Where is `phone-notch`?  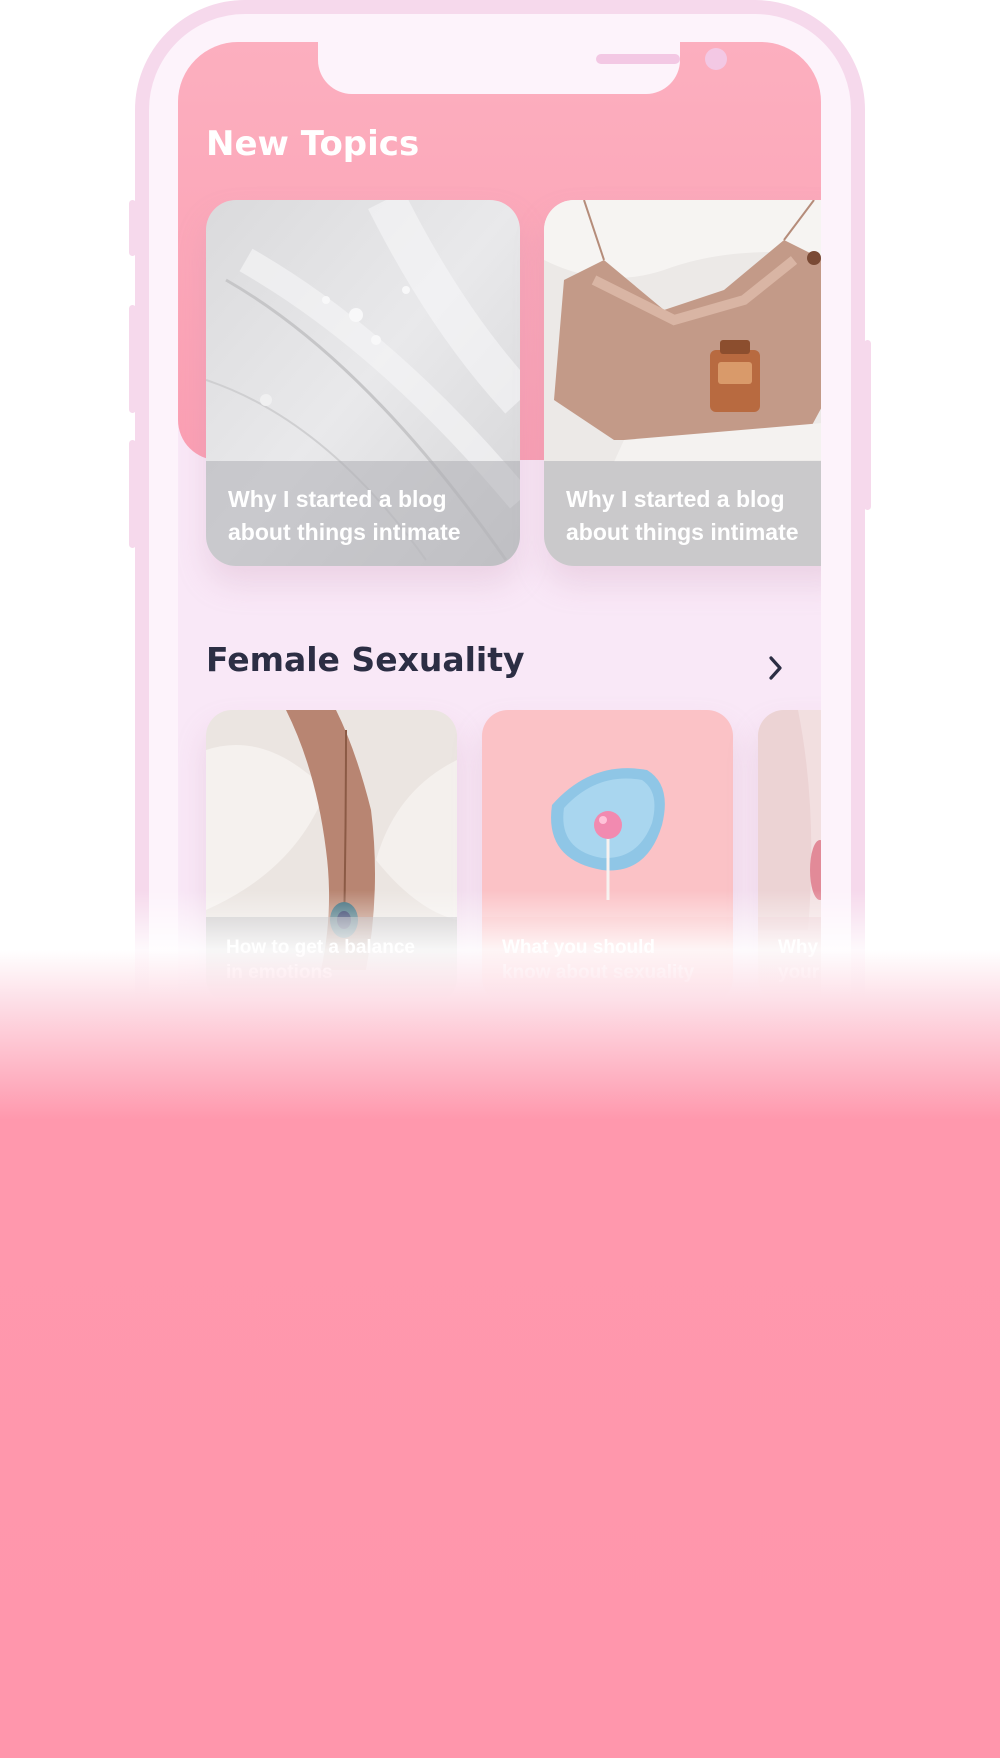
phone-notch is located at coordinates (522, 68).